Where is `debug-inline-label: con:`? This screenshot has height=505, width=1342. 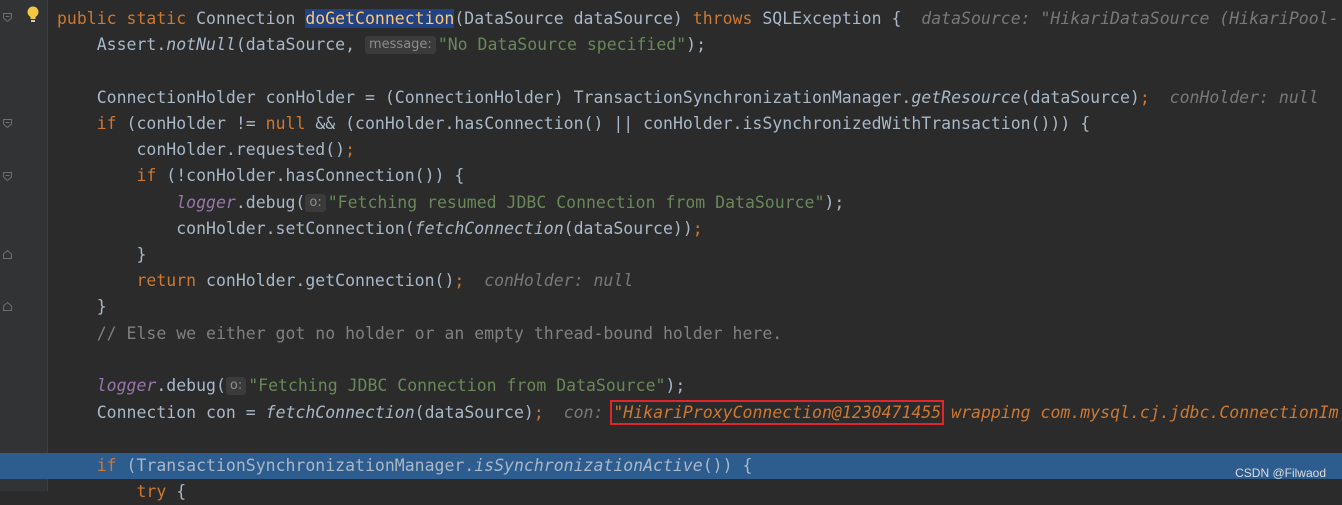 debug-inline-label: con: is located at coordinates (583, 412).